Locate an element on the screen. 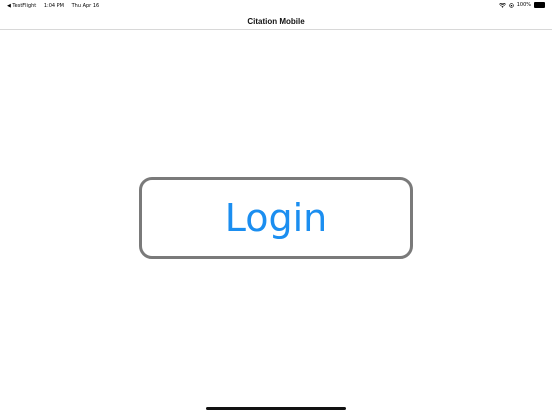  status-right: 100% is located at coordinates (520, 5).